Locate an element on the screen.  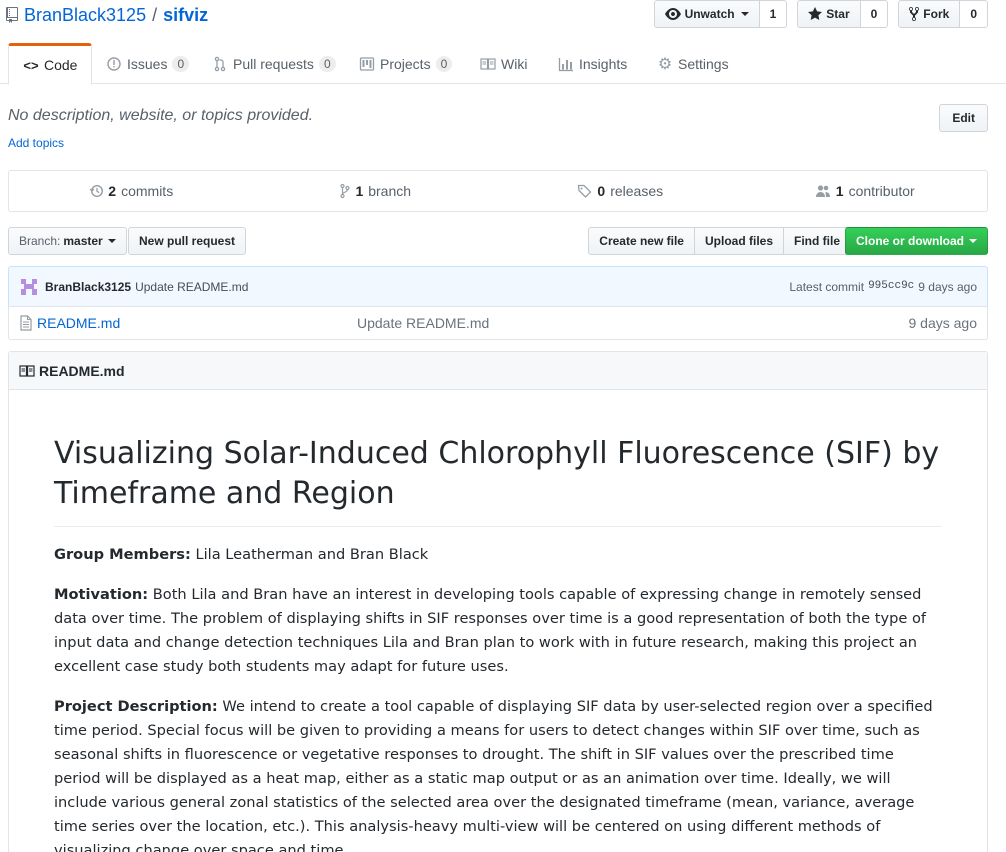
branch-select-button: Branch: master is located at coordinates (67, 241).